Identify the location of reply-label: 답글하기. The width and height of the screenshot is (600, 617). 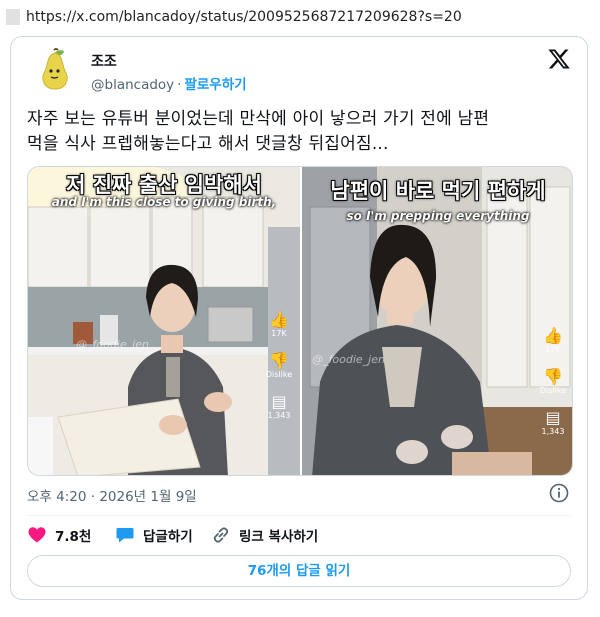
(168, 537).